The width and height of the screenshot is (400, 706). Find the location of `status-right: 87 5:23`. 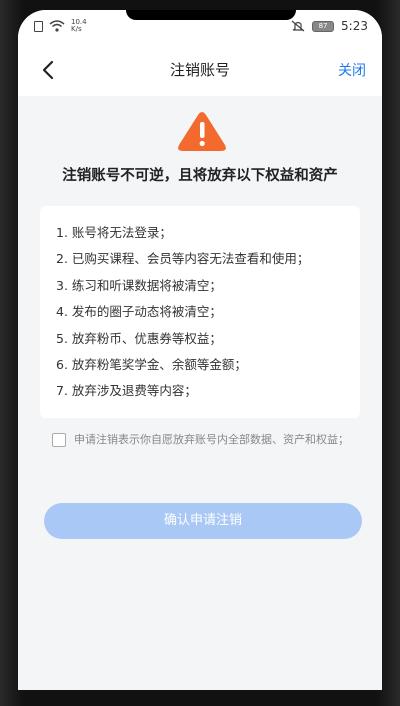

status-right: 87 5:23 is located at coordinates (329, 26).